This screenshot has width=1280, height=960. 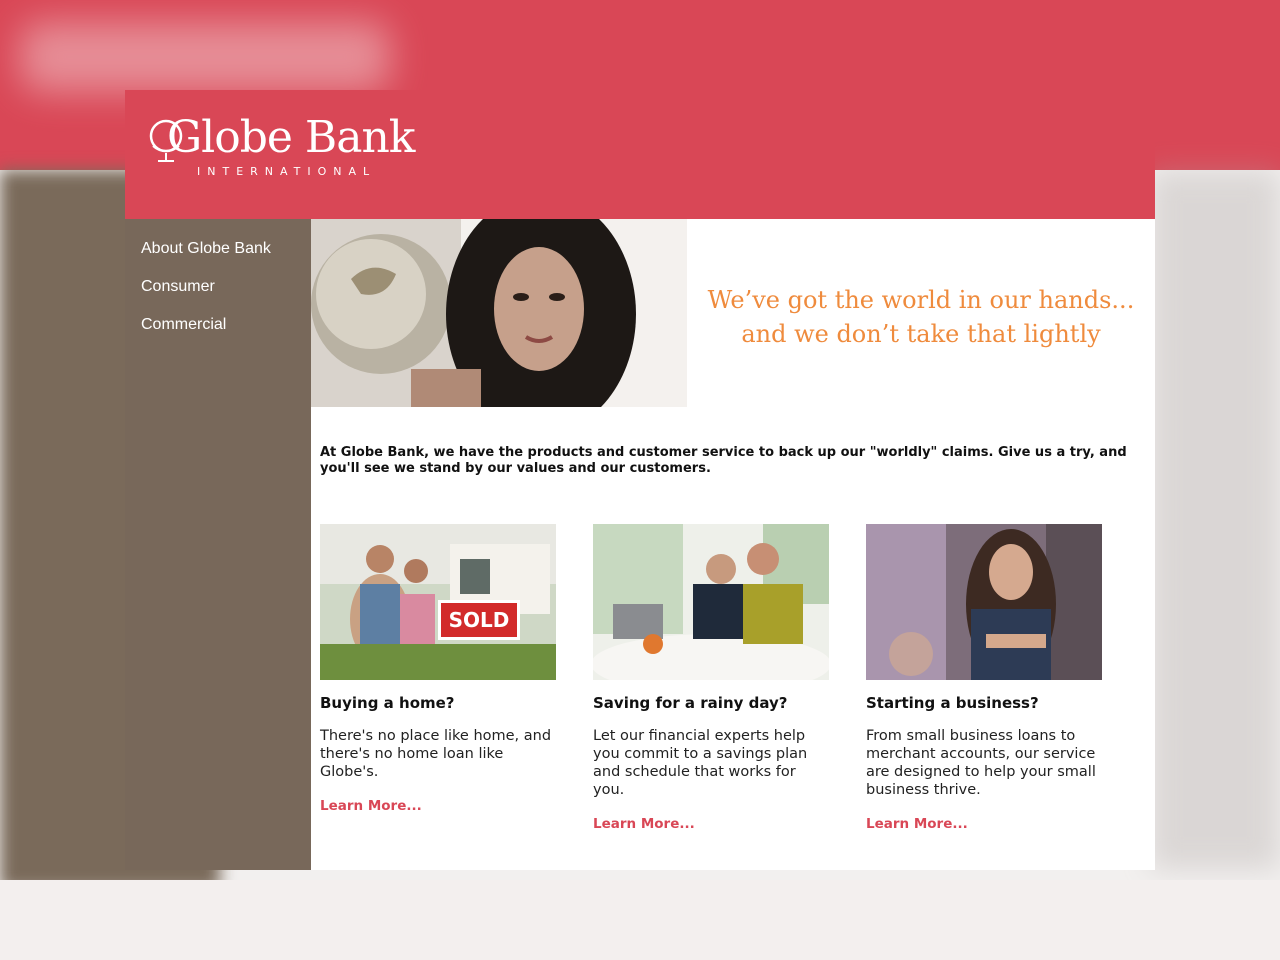 I want to click on backdrop-logo-blur, so click(x=205, y=57).